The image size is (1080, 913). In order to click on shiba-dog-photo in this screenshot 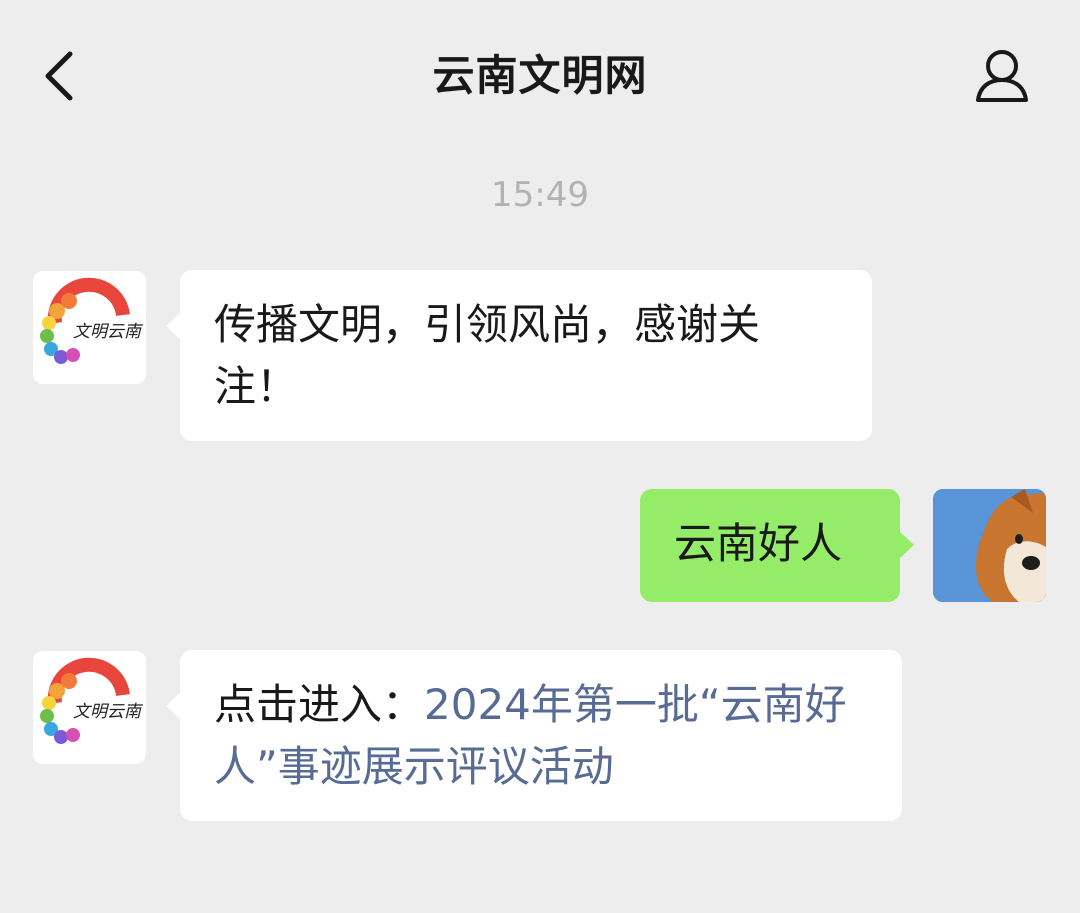, I will do `click(989, 545)`.